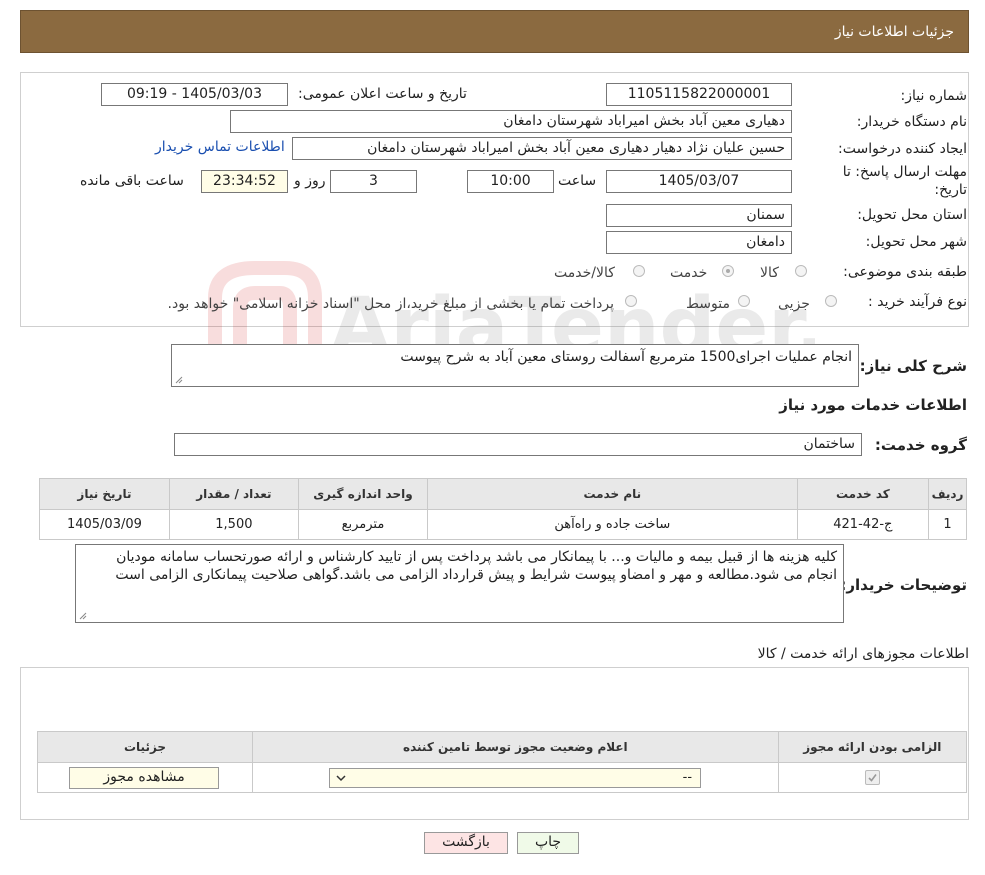 The height and width of the screenshot is (875, 985). What do you see at coordinates (699, 242) in the screenshot?
I see `city-field: دامغان` at bounding box center [699, 242].